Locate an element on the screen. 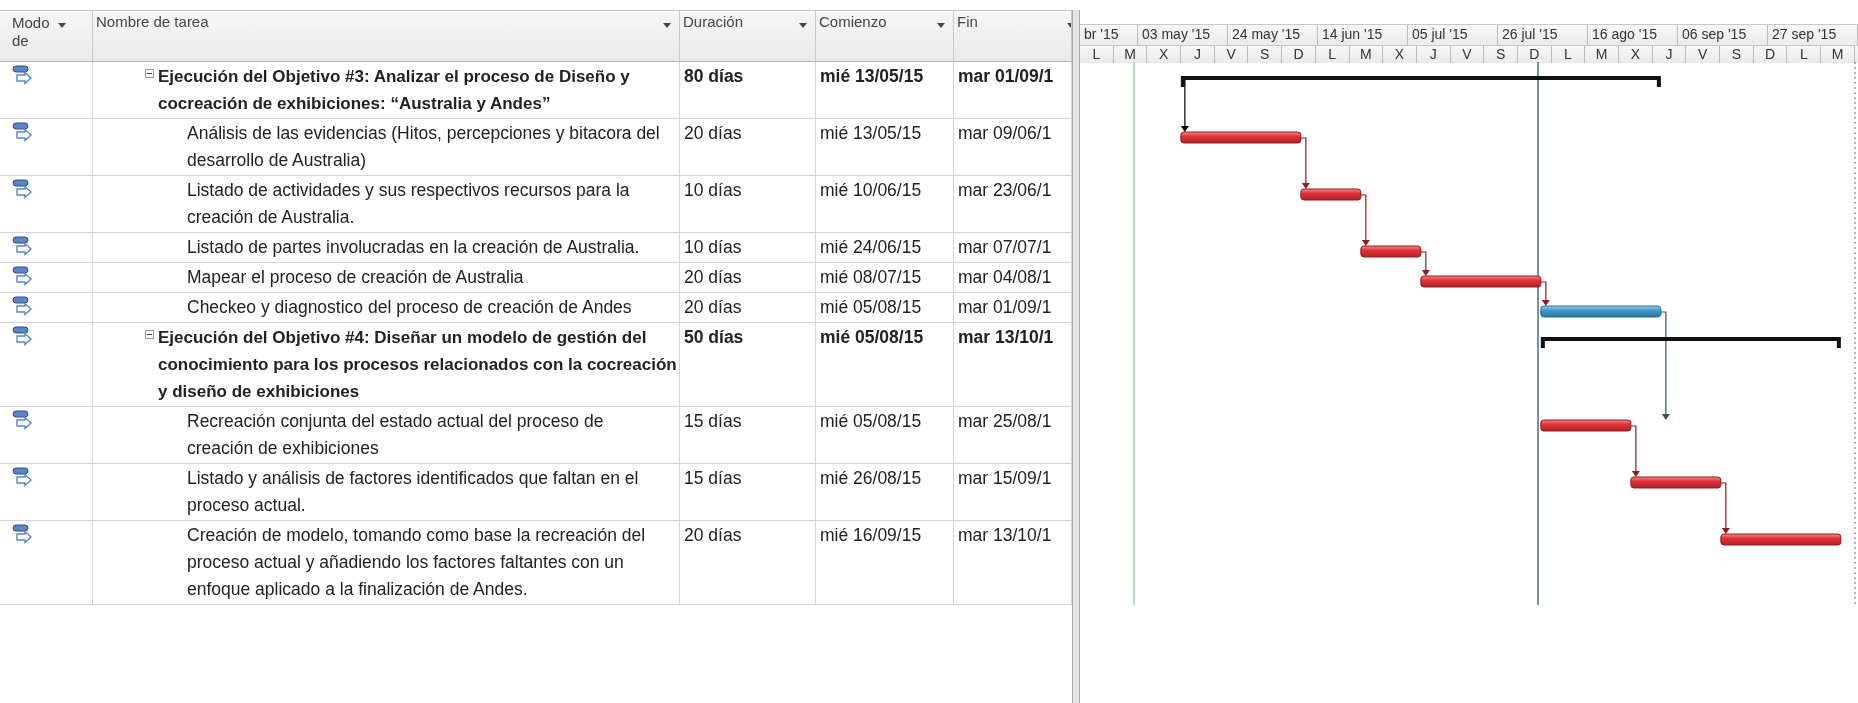 Image resolution: width=1858 pixels, height=703 pixels. start-date-cell: mié 26/08/15 is located at coordinates (871, 478).